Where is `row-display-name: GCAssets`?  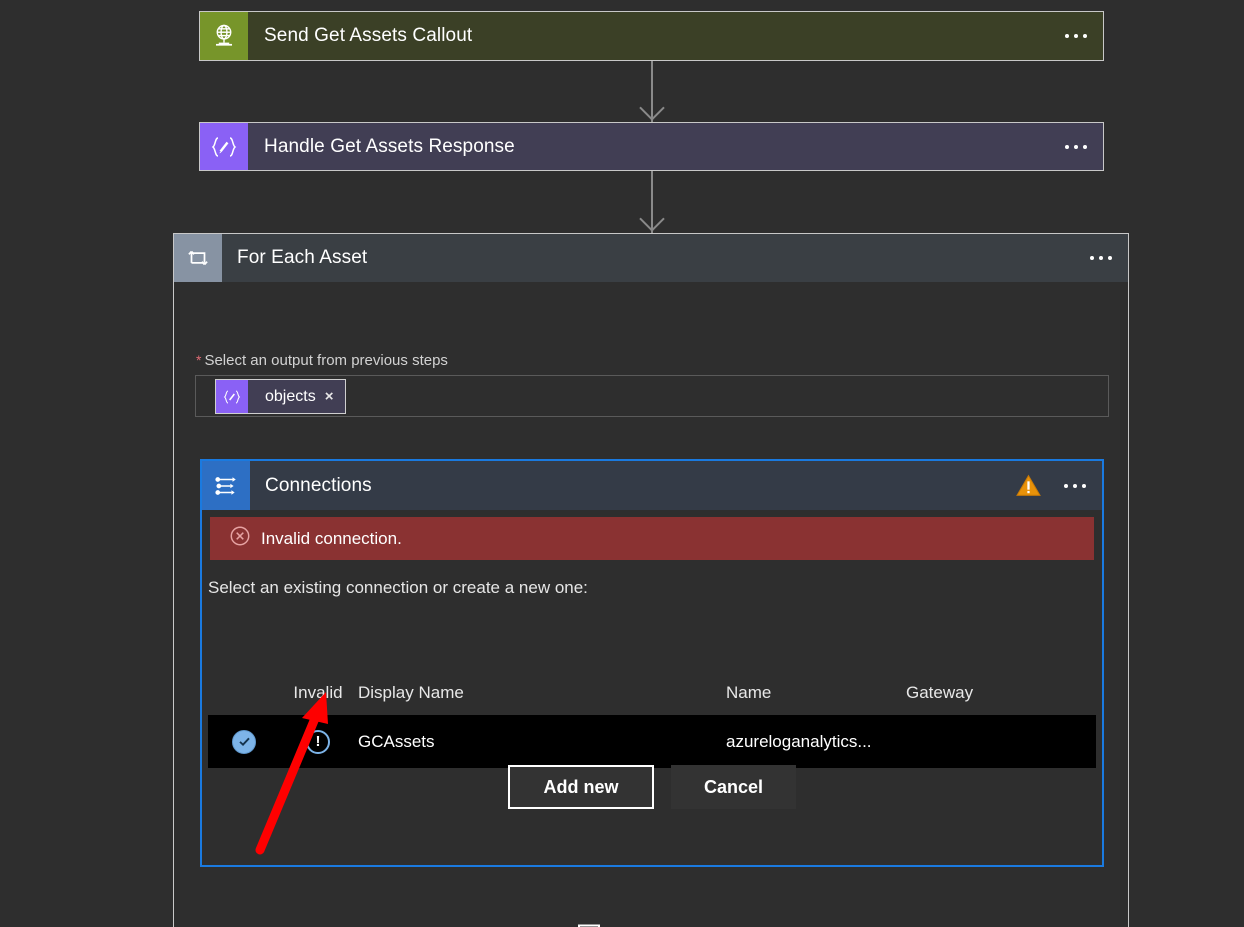
row-display-name: GCAssets is located at coordinates (396, 741).